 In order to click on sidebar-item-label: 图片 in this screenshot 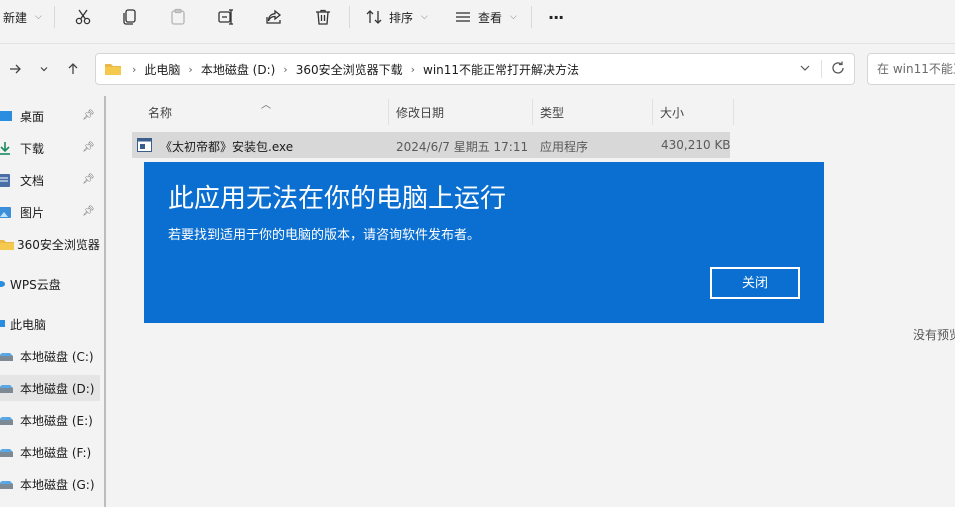, I will do `click(32, 212)`.